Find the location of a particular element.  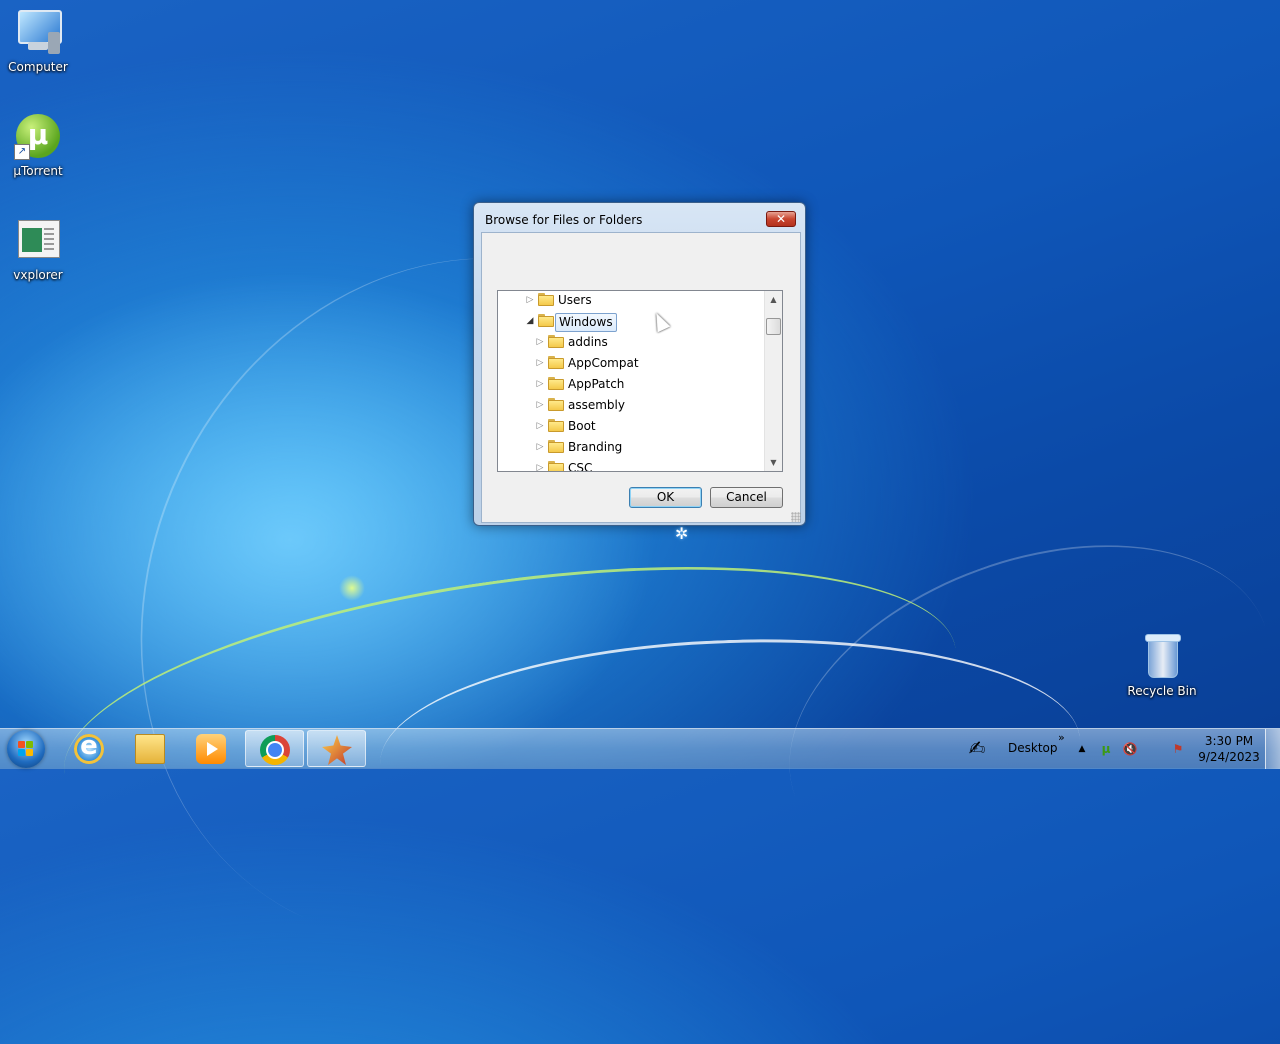

taskbar-tool-app is located at coordinates (336, 748).